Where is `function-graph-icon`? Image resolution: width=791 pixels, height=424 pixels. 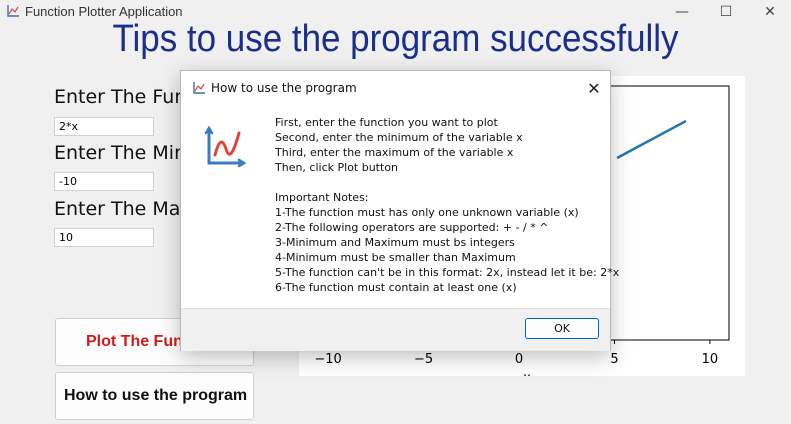 function-graph-icon is located at coordinates (225, 146).